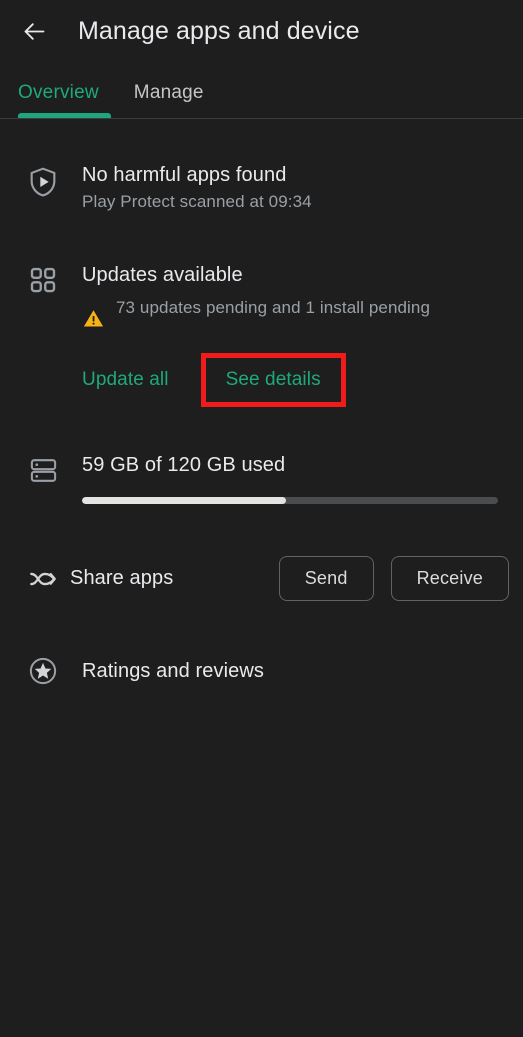  What do you see at coordinates (184, 175) in the screenshot?
I see `play-protect-title: No harmful apps found` at bounding box center [184, 175].